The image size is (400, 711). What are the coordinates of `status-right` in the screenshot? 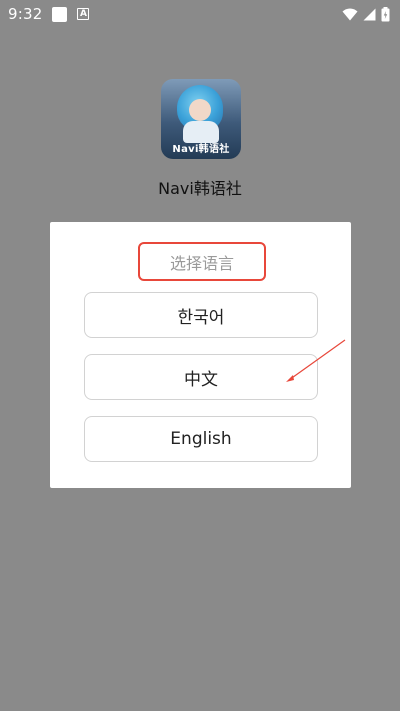 It's located at (366, 14).